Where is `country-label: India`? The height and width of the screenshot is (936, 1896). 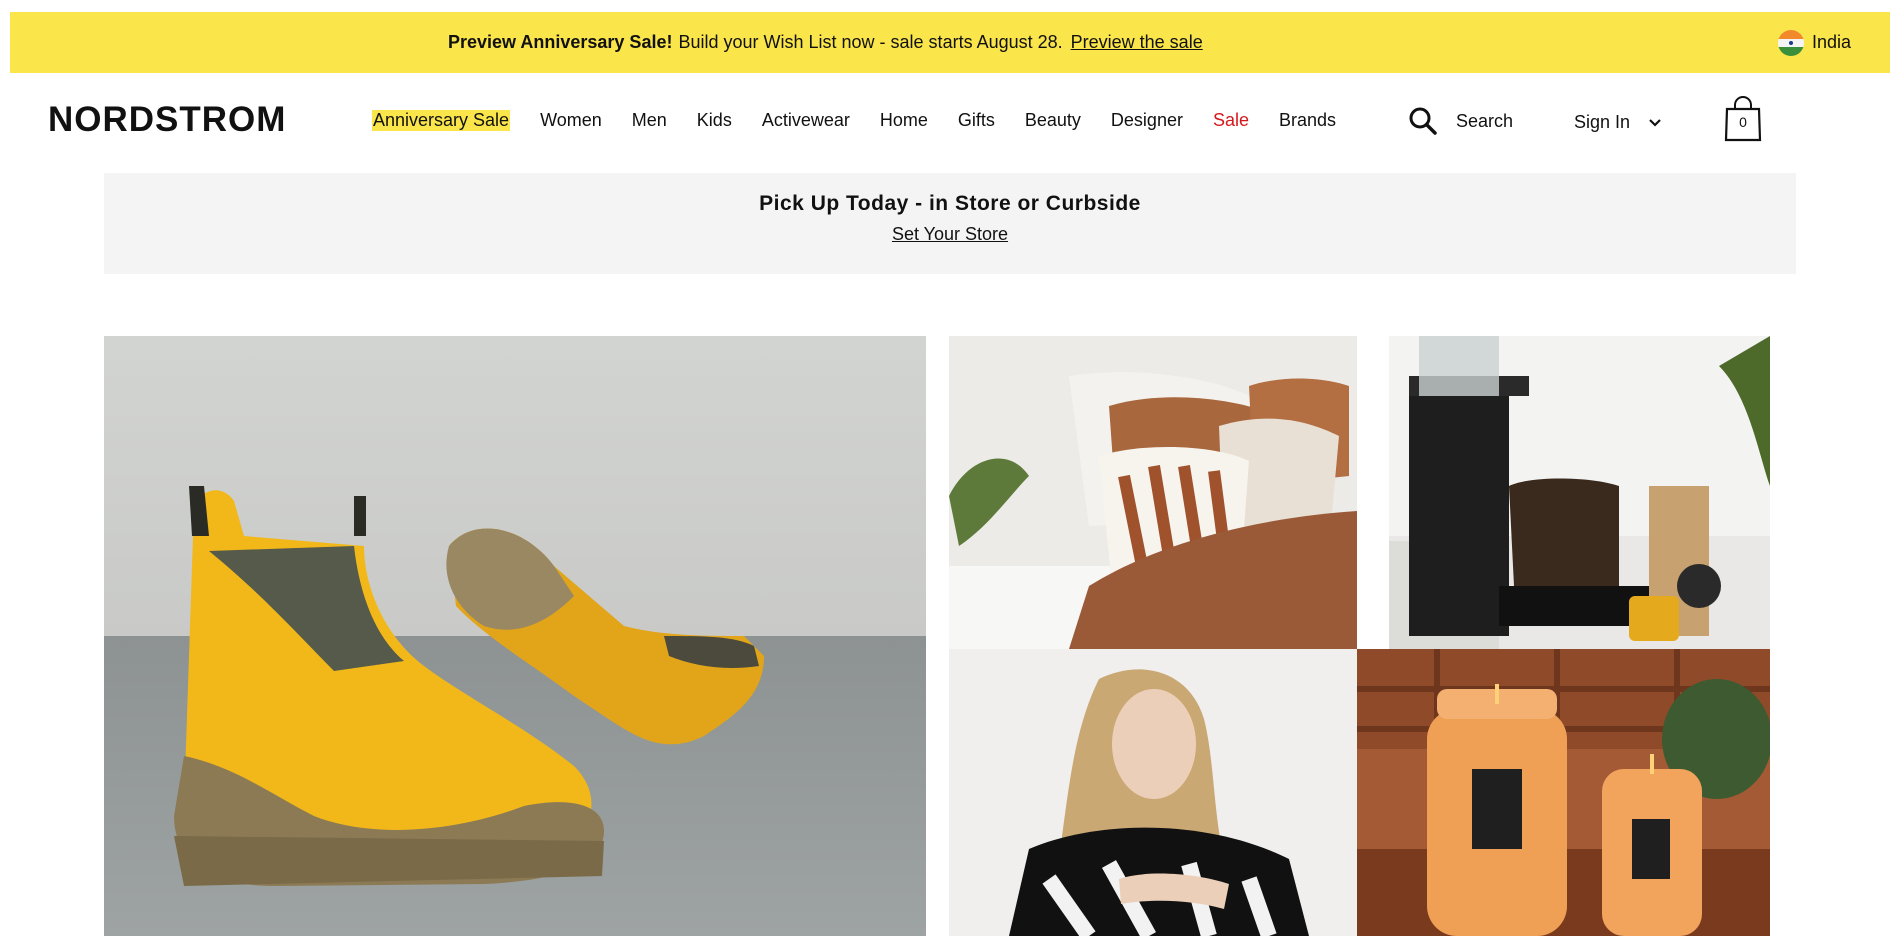 country-label: India is located at coordinates (1832, 42).